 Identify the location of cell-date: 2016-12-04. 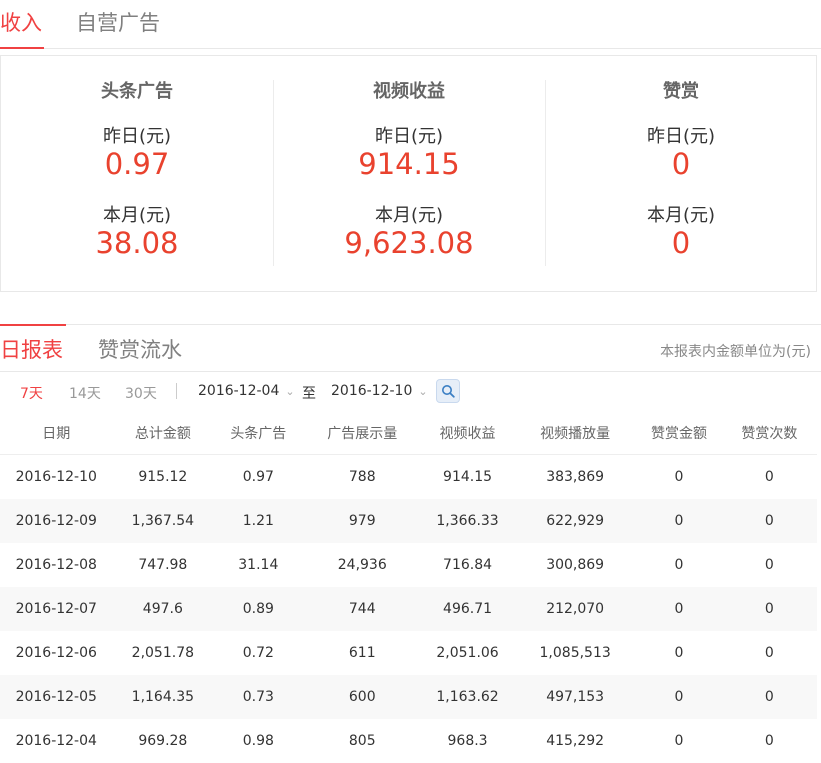
(56, 741).